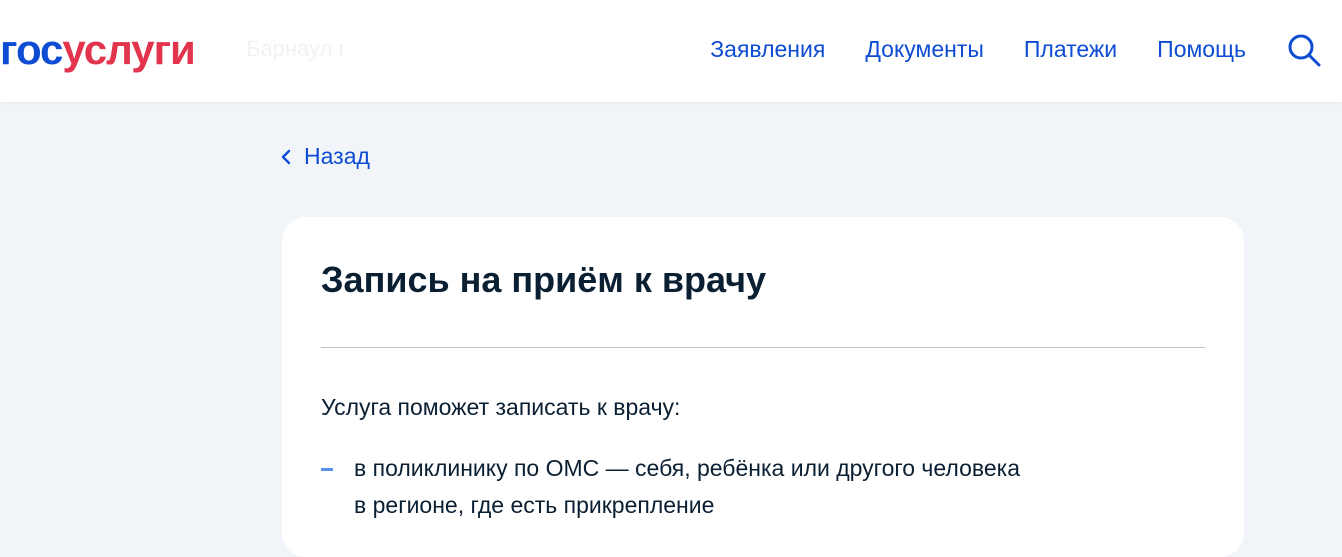 Image resolution: width=1342 pixels, height=557 pixels. What do you see at coordinates (1201, 49) in the screenshot?
I see `nav-item-help: Помощь` at bounding box center [1201, 49].